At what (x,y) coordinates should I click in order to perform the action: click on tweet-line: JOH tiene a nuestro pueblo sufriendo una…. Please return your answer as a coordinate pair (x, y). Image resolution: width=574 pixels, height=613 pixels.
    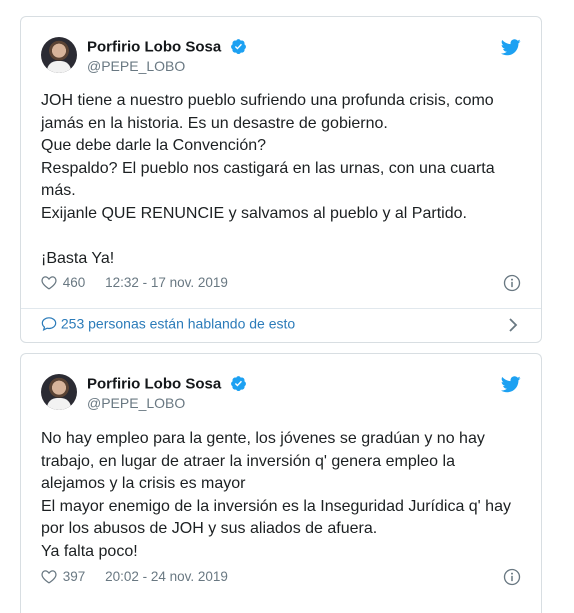
    Looking at the image, I should click on (267, 112).